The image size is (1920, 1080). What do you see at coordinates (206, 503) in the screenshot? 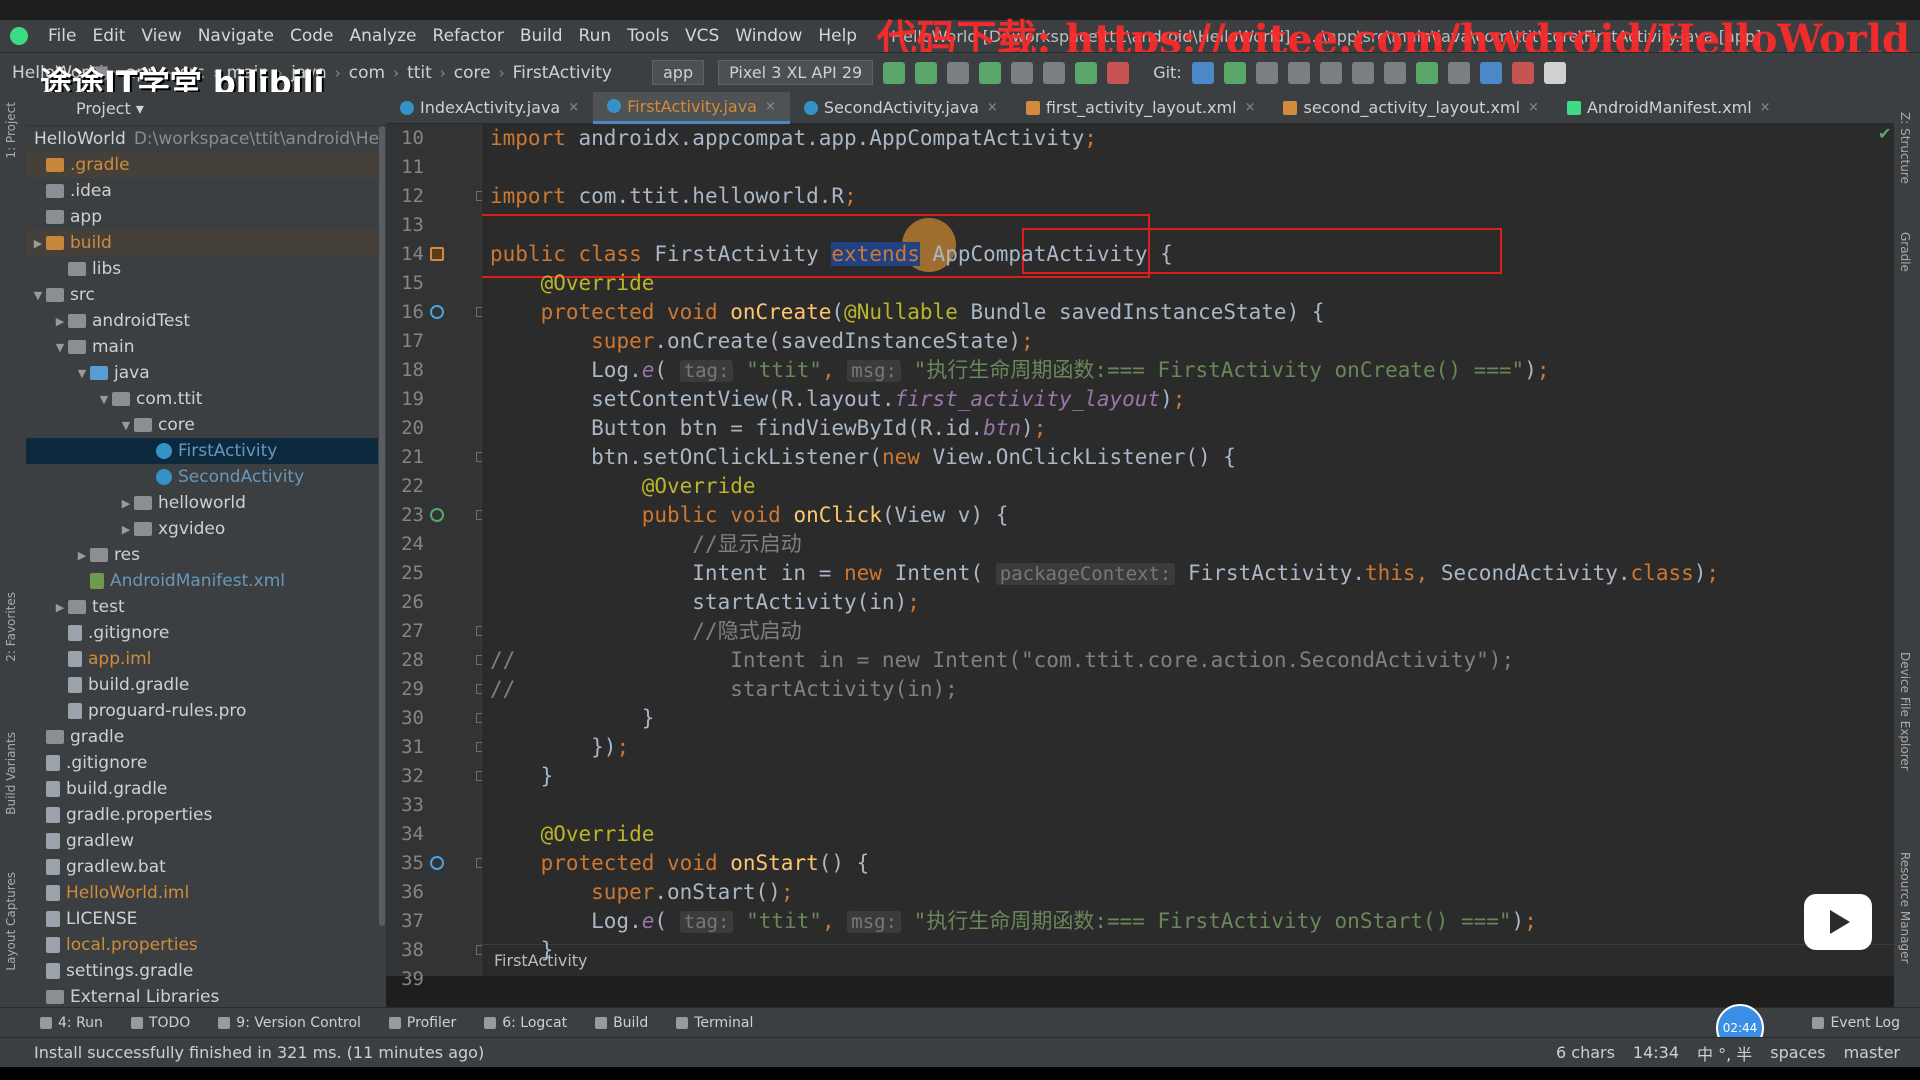
I see `tree-item: ▶ helloworld` at bounding box center [206, 503].